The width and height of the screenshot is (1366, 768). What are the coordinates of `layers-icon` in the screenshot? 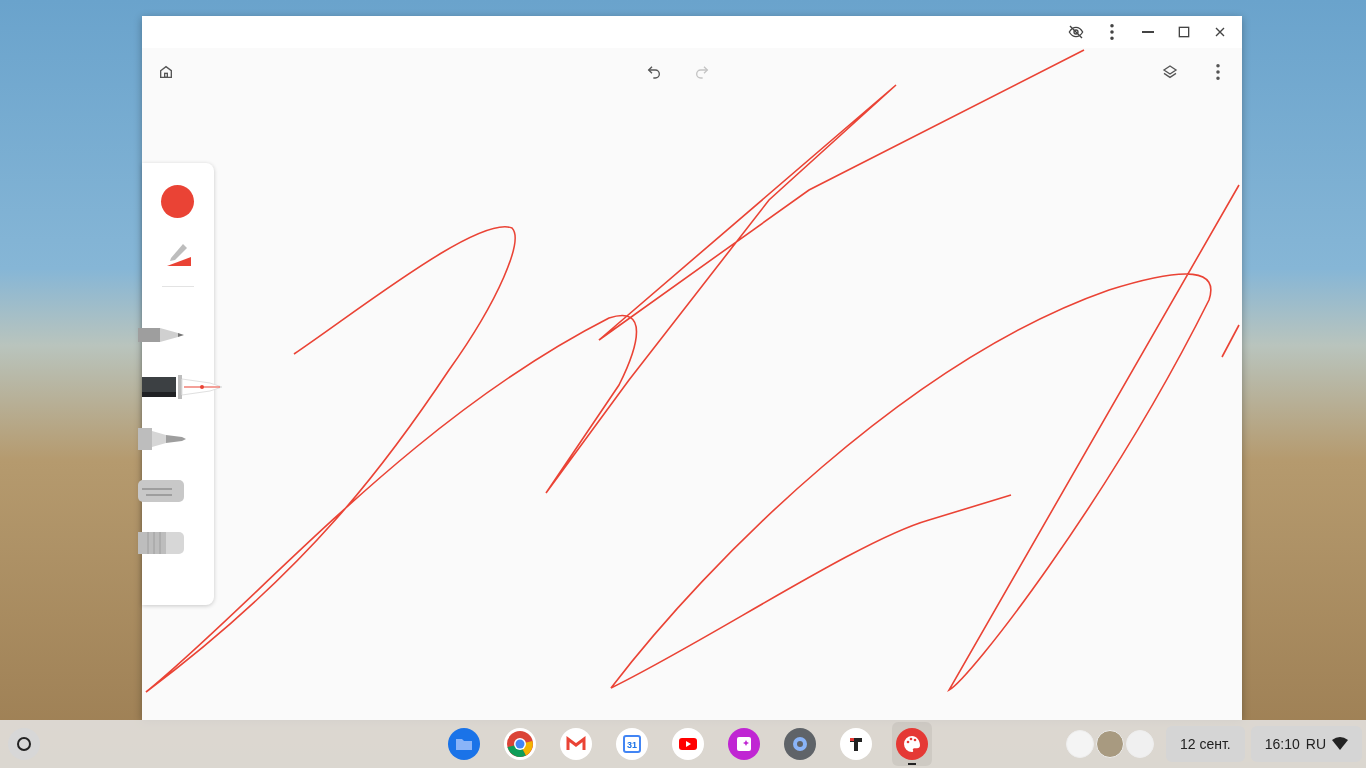 It's located at (1169, 72).